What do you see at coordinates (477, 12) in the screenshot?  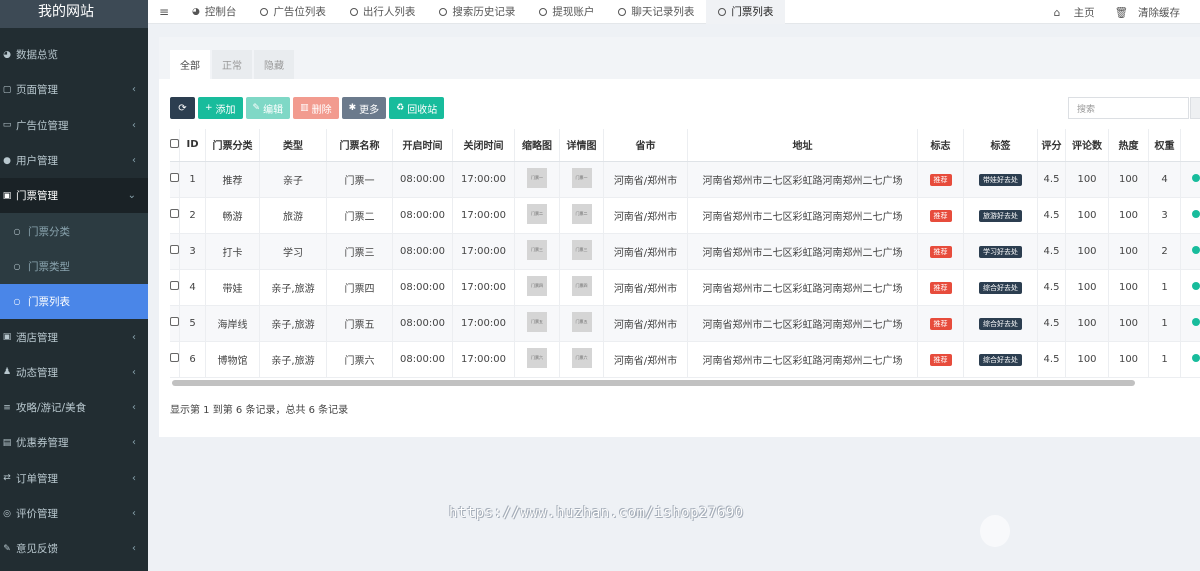 I see `top-tab: 搜索历史记录` at bounding box center [477, 12].